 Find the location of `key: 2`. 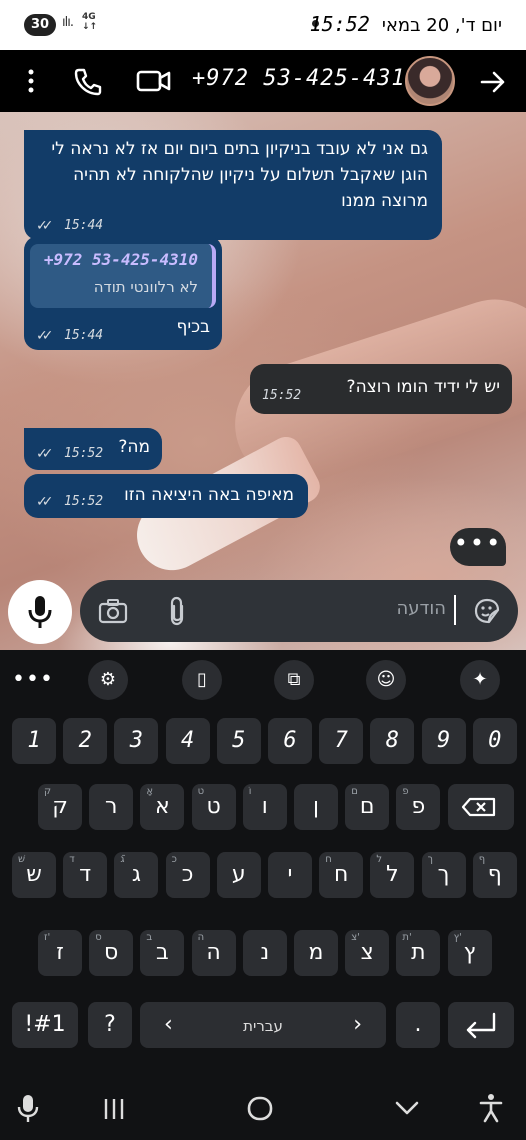

key: 2 is located at coordinates (85, 741).